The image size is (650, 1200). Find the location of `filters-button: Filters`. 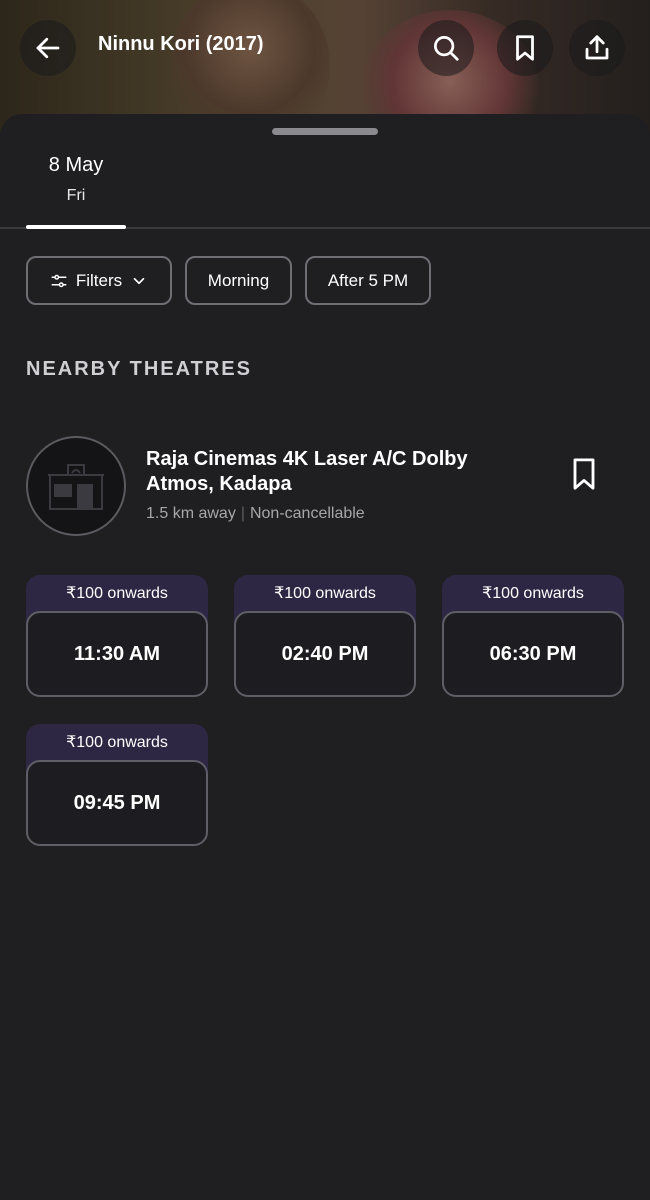

filters-button: Filters is located at coordinates (99, 280).